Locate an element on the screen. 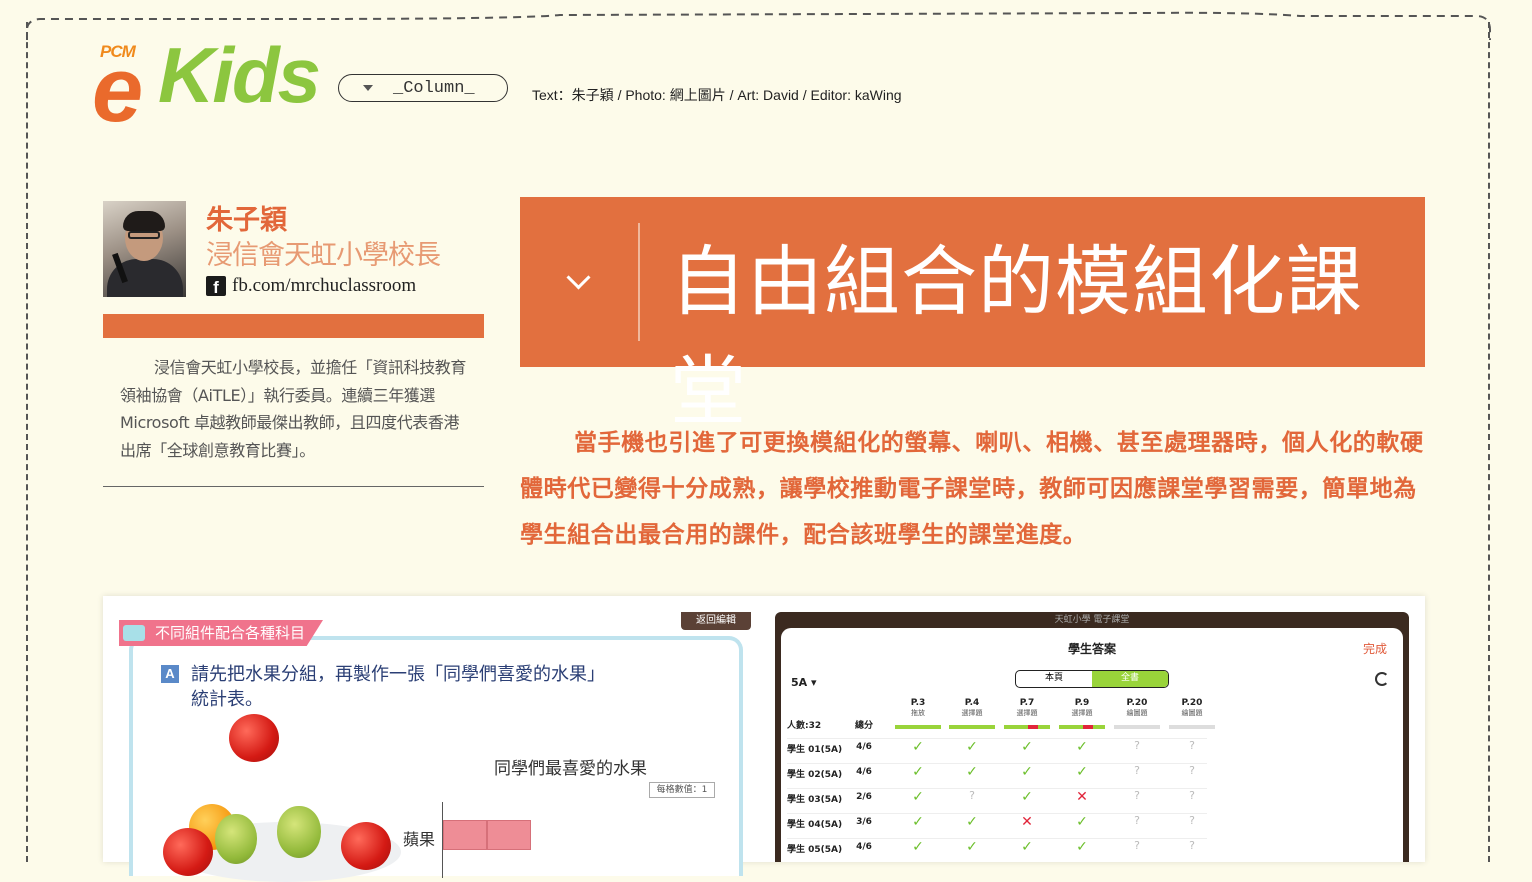 This screenshot has width=1532, height=882. dashed-frame-left is located at coordinates (27, 442).